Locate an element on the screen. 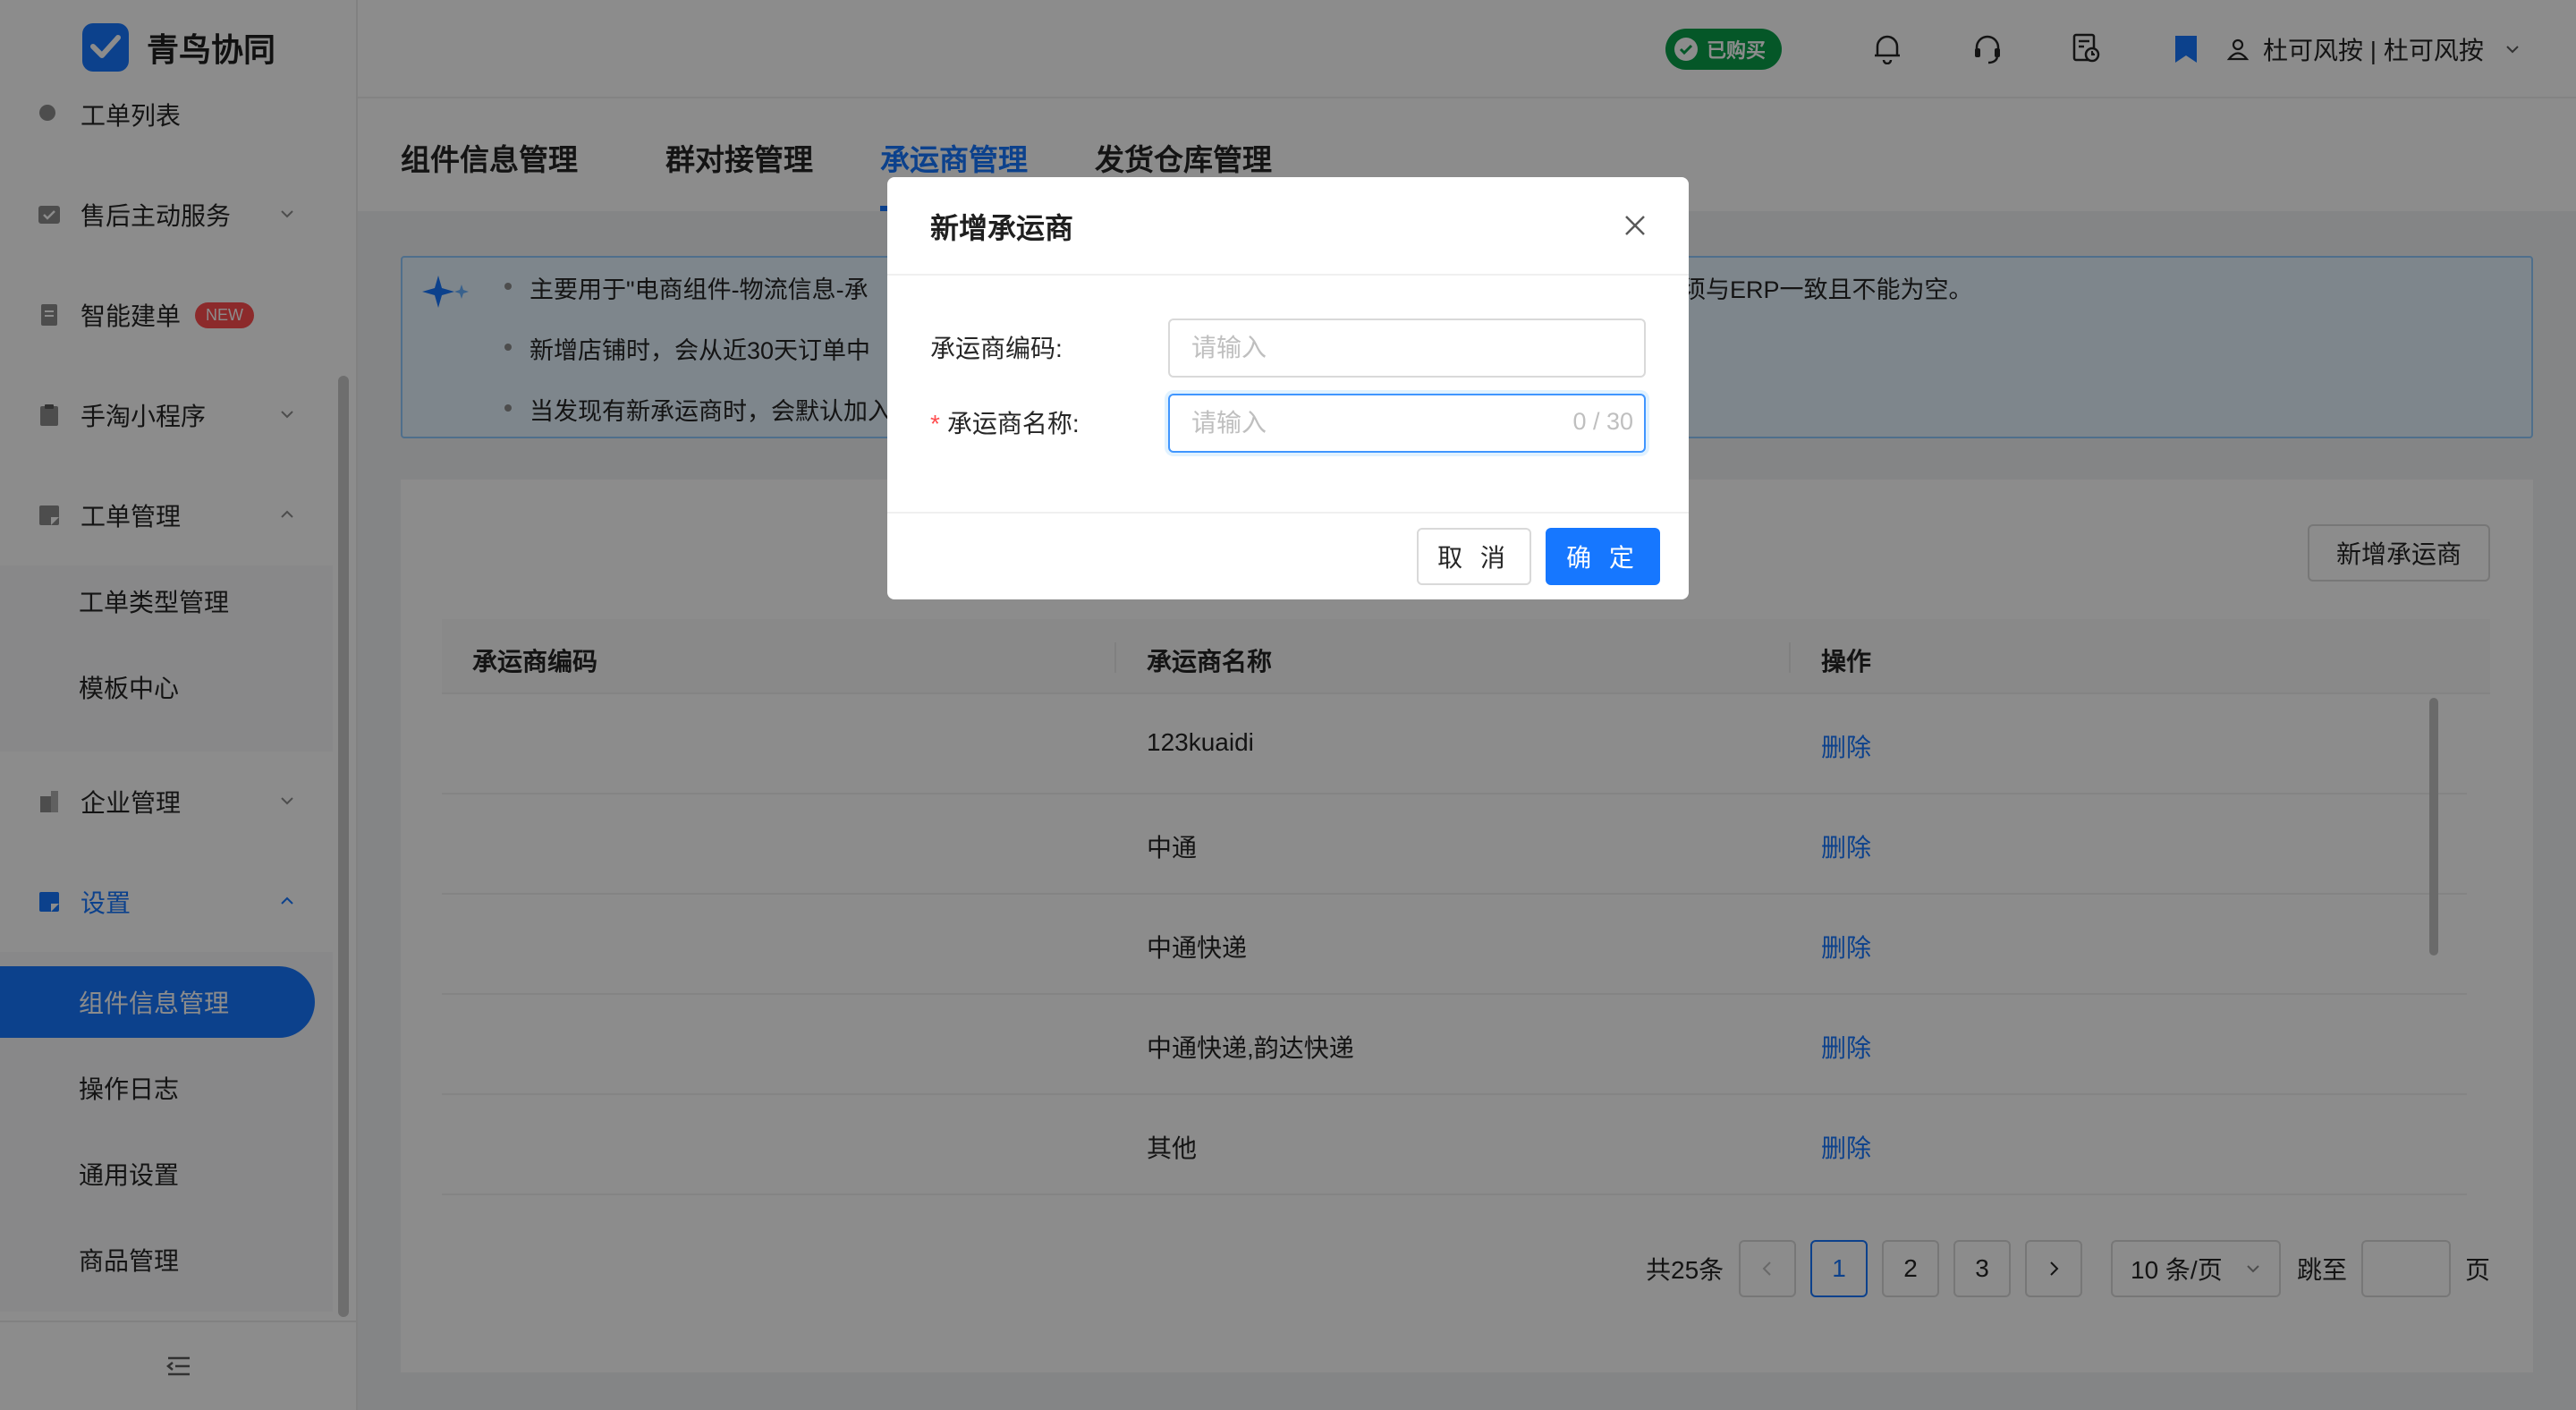  character-counter: 0 / 30 is located at coordinates (1602, 422).